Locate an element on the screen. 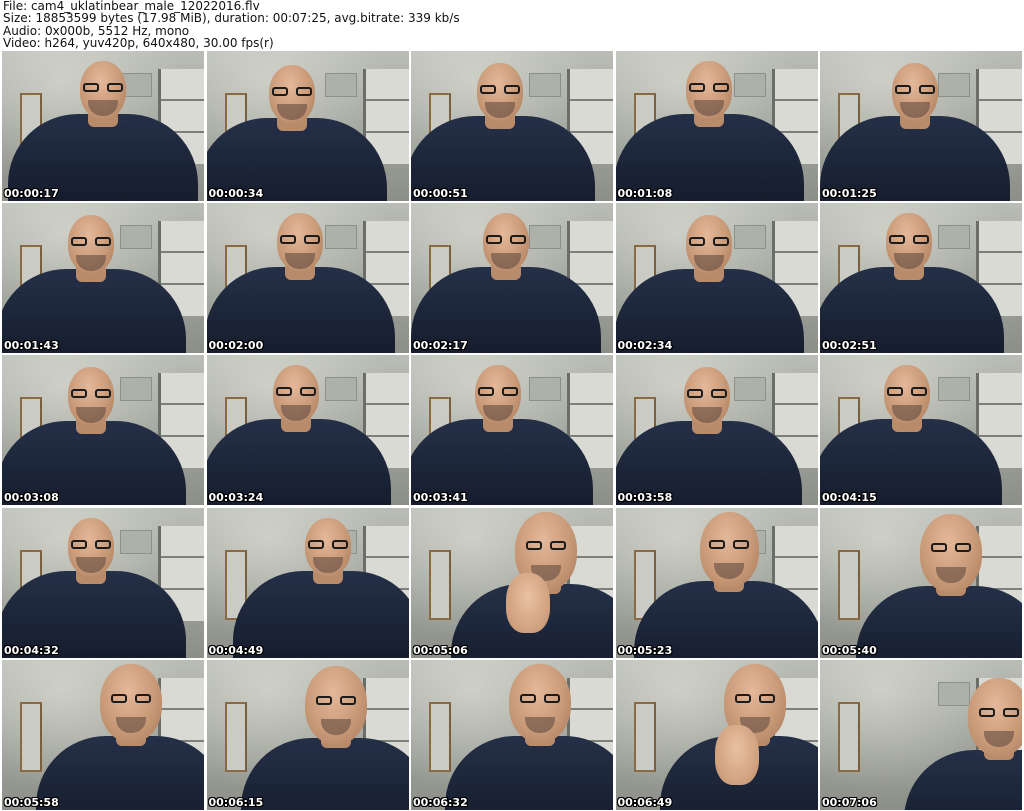 The width and height of the screenshot is (1024, 811). video-thumbnail: 00:00:17 is located at coordinates (103, 126).